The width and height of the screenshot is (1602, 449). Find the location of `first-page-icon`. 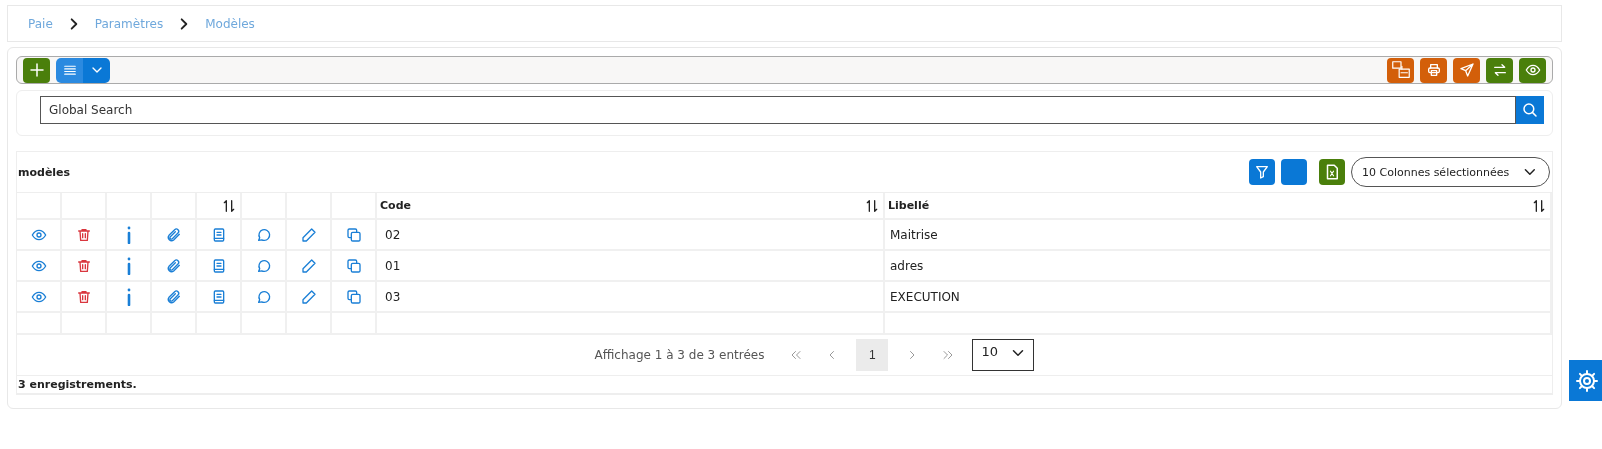

first-page-icon is located at coordinates (796, 355).